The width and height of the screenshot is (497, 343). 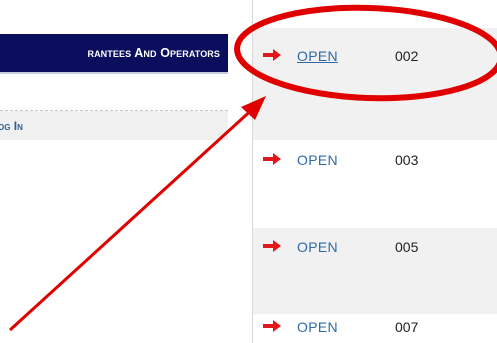 I want to click on nav-header-label: rantees And Operators, so click(x=153, y=53).